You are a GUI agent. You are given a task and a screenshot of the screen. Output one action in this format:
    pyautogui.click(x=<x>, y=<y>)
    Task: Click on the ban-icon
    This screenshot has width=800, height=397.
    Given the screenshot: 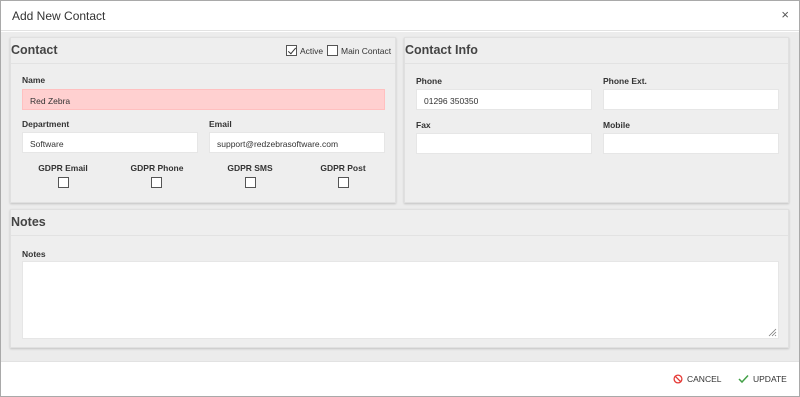 What is the action you would take?
    pyautogui.click(x=678, y=379)
    